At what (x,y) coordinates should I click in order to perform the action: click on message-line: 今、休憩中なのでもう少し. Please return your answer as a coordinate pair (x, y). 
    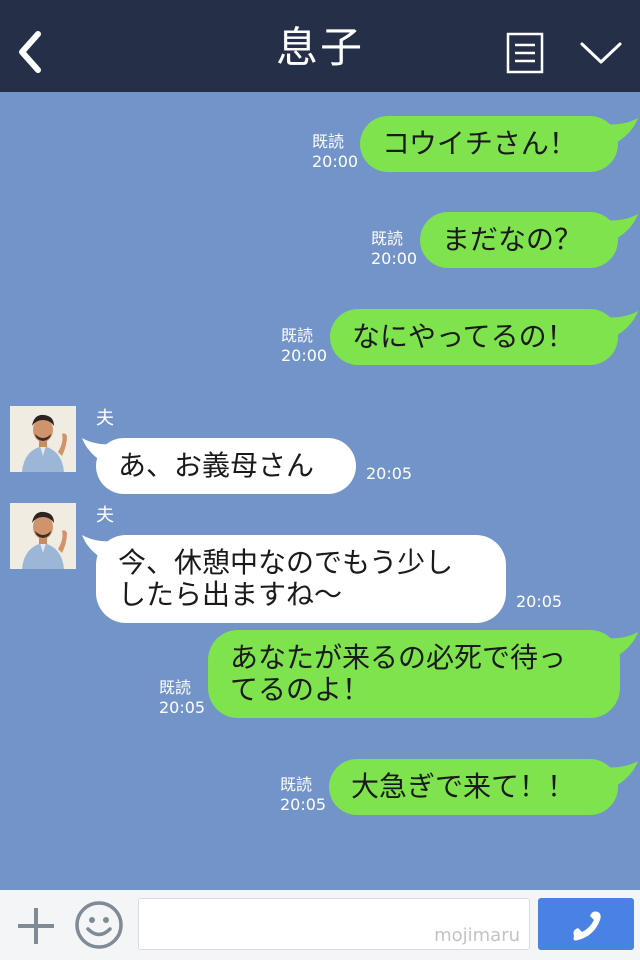
    Looking at the image, I should click on (286, 562).